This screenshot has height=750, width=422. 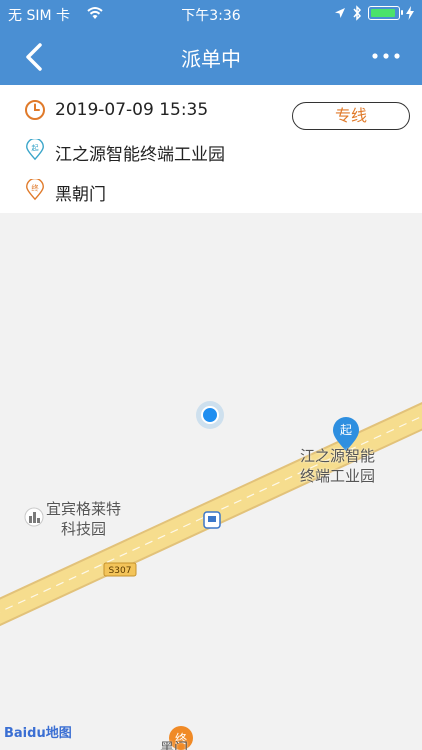 I want to click on start-location: 江之源智能终端工业园, so click(x=140, y=155).